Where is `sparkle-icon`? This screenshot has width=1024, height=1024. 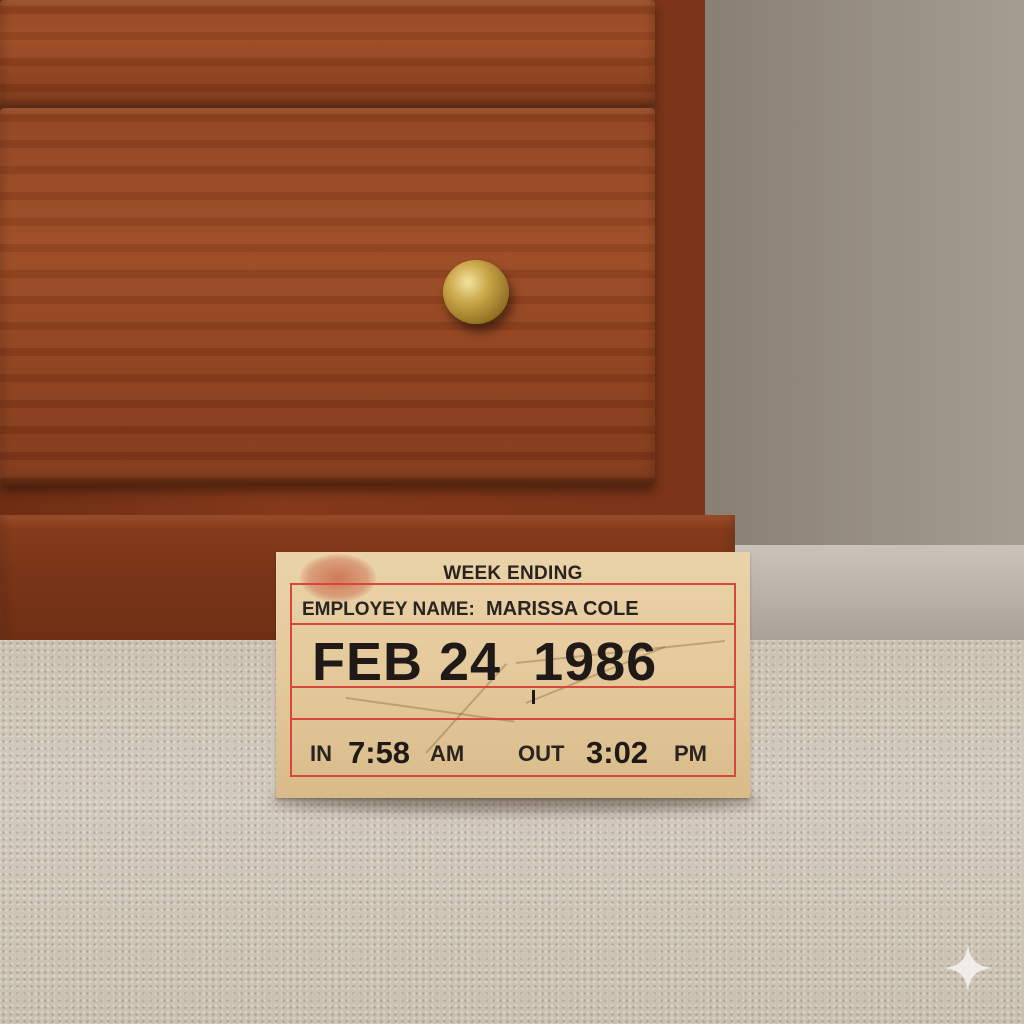 sparkle-icon is located at coordinates (968, 968).